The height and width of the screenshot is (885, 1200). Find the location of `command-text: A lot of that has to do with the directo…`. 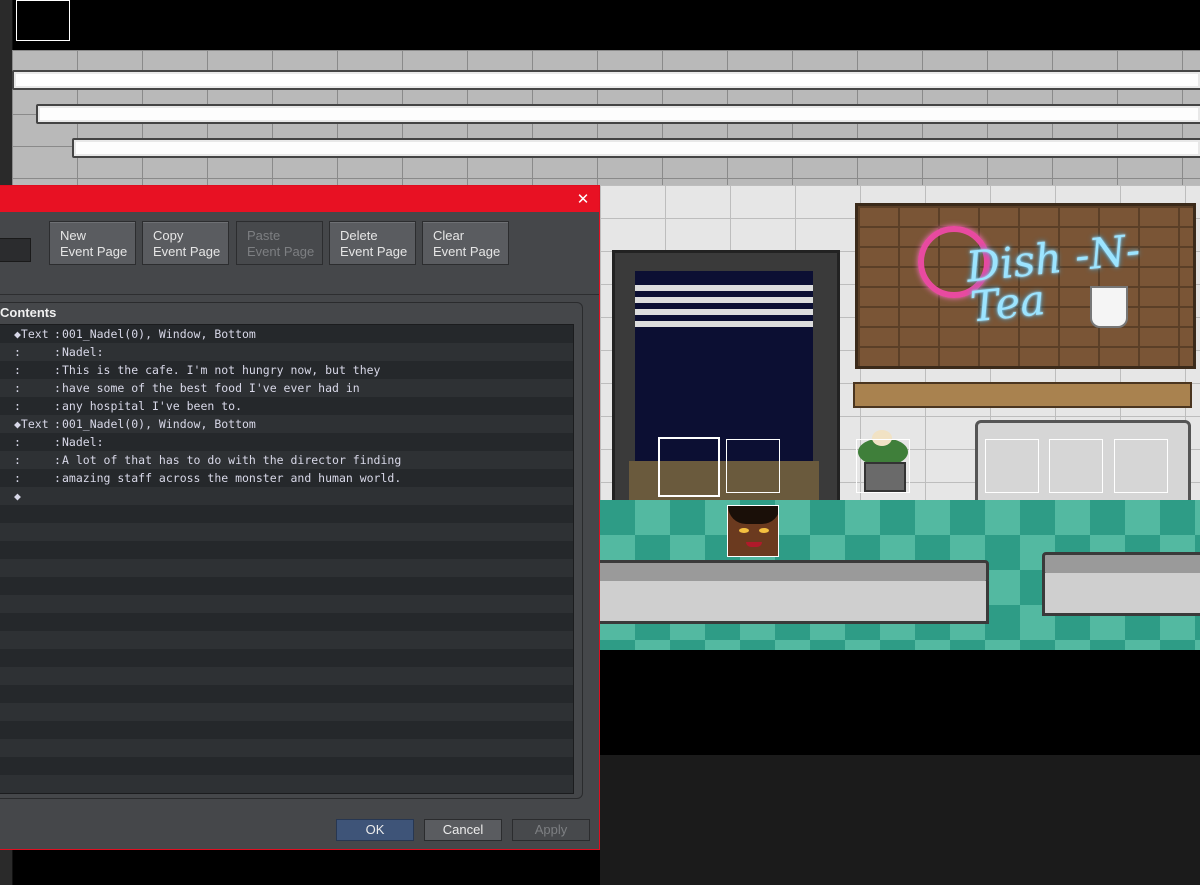

command-text: A lot of that has to do with the directo… is located at coordinates (232, 460).